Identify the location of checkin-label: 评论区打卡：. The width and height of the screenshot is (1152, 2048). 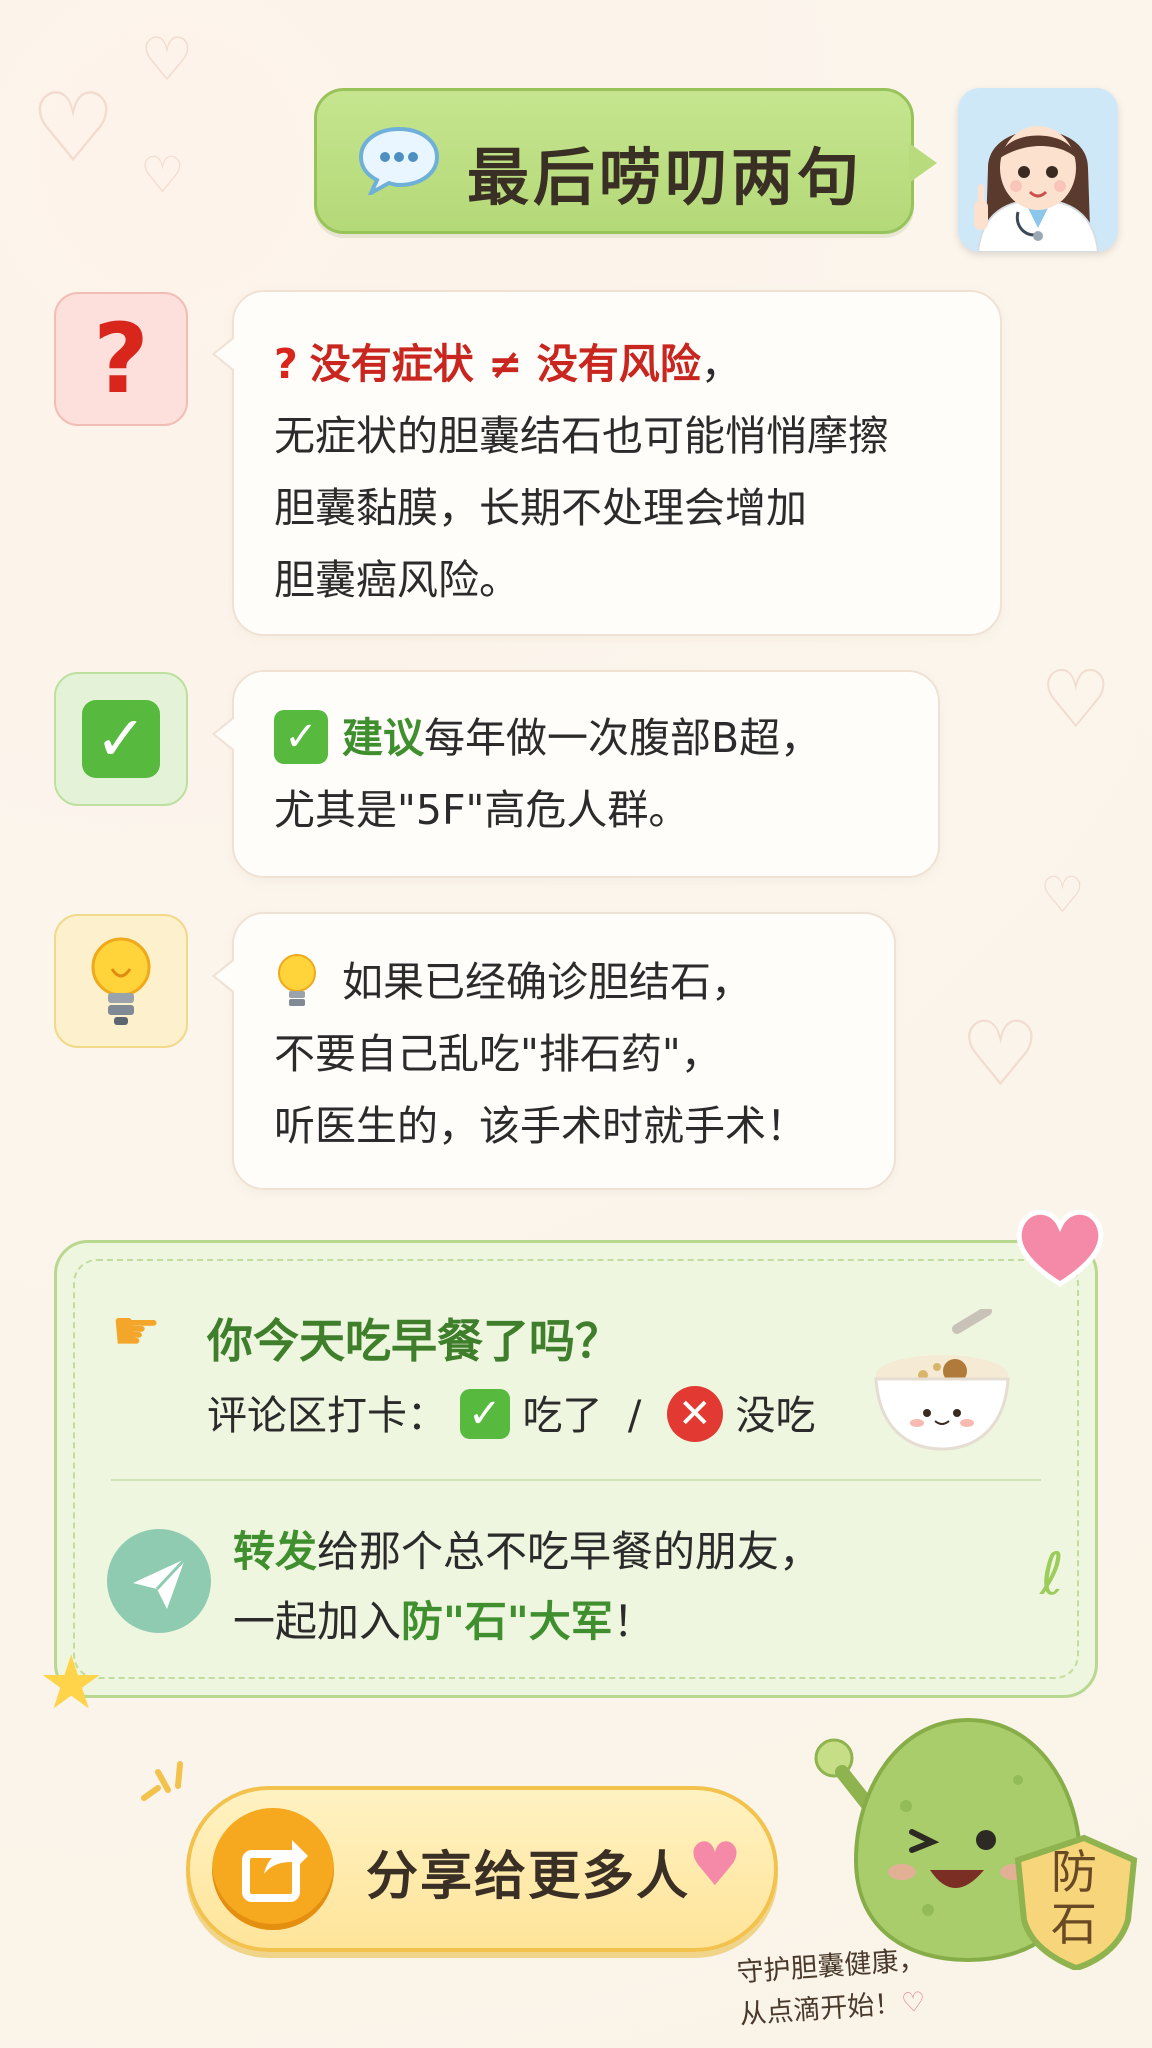
(327, 1416).